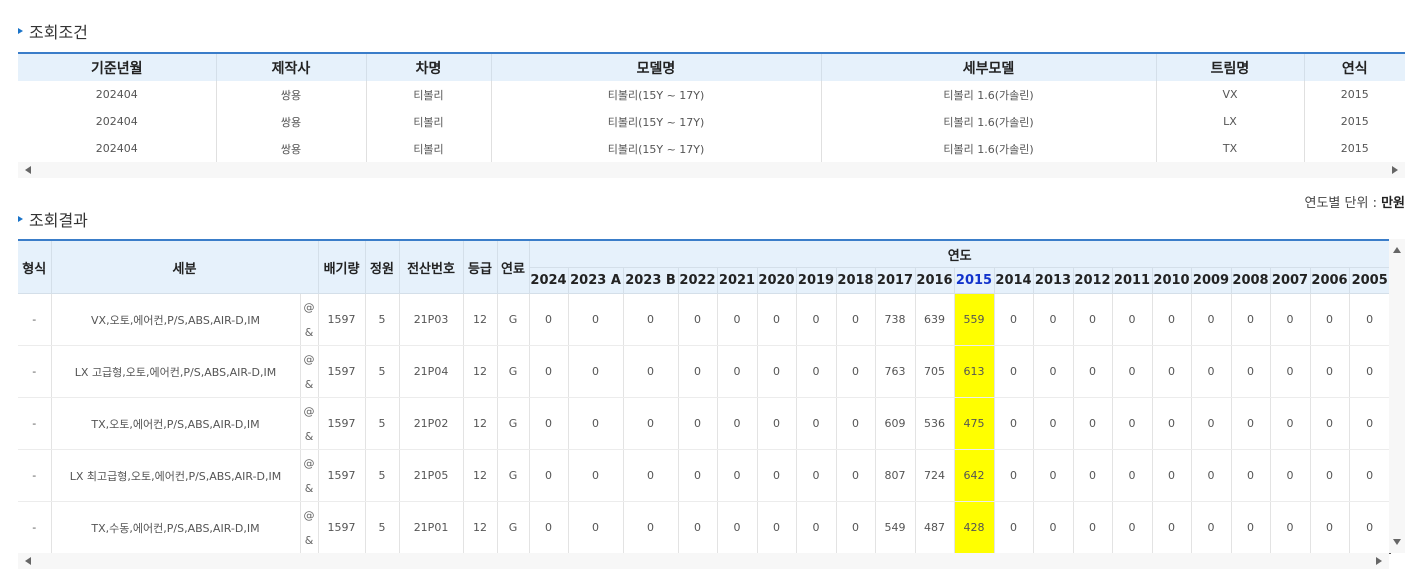 This screenshot has width=1419, height=585. I want to click on col-header-capacity: 정원, so click(382, 267).